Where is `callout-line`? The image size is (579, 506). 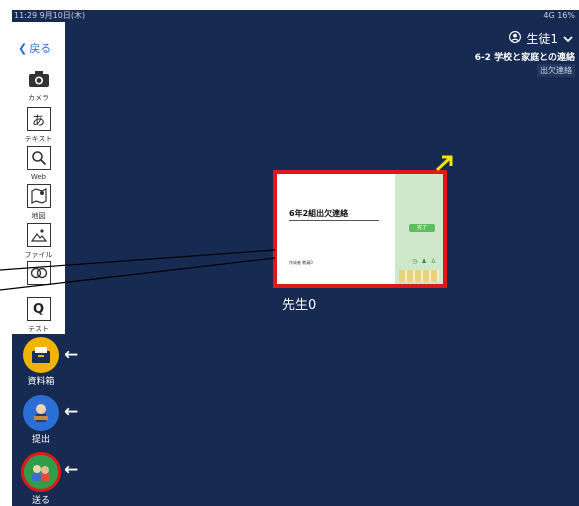
callout-line is located at coordinates (138, 270).